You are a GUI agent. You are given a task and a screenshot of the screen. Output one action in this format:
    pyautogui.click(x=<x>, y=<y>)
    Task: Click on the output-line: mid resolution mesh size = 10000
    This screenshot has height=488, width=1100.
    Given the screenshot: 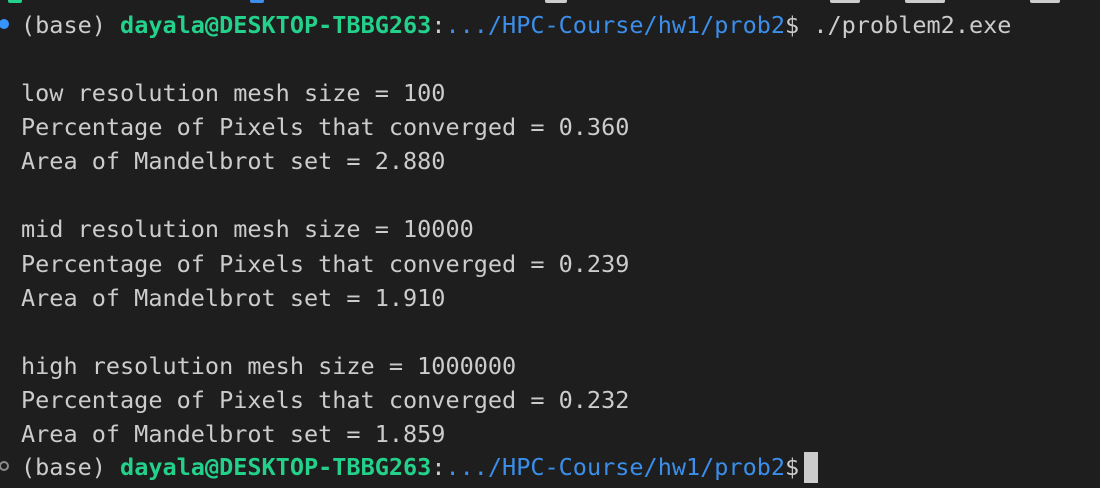 What is the action you would take?
    pyautogui.click(x=247, y=229)
    